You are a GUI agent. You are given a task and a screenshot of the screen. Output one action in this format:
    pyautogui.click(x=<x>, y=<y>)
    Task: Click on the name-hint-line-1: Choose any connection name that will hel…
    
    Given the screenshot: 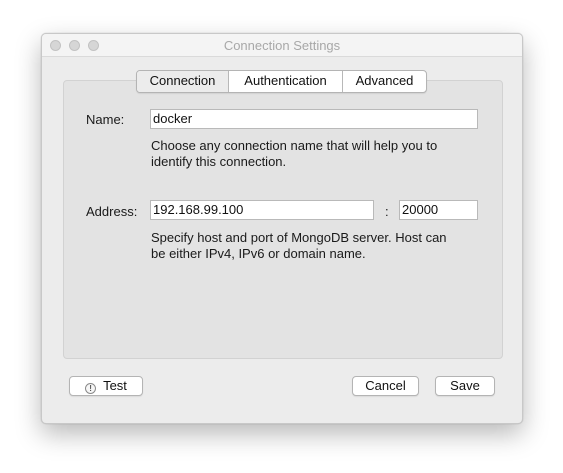 What is the action you would take?
    pyautogui.click(x=294, y=145)
    